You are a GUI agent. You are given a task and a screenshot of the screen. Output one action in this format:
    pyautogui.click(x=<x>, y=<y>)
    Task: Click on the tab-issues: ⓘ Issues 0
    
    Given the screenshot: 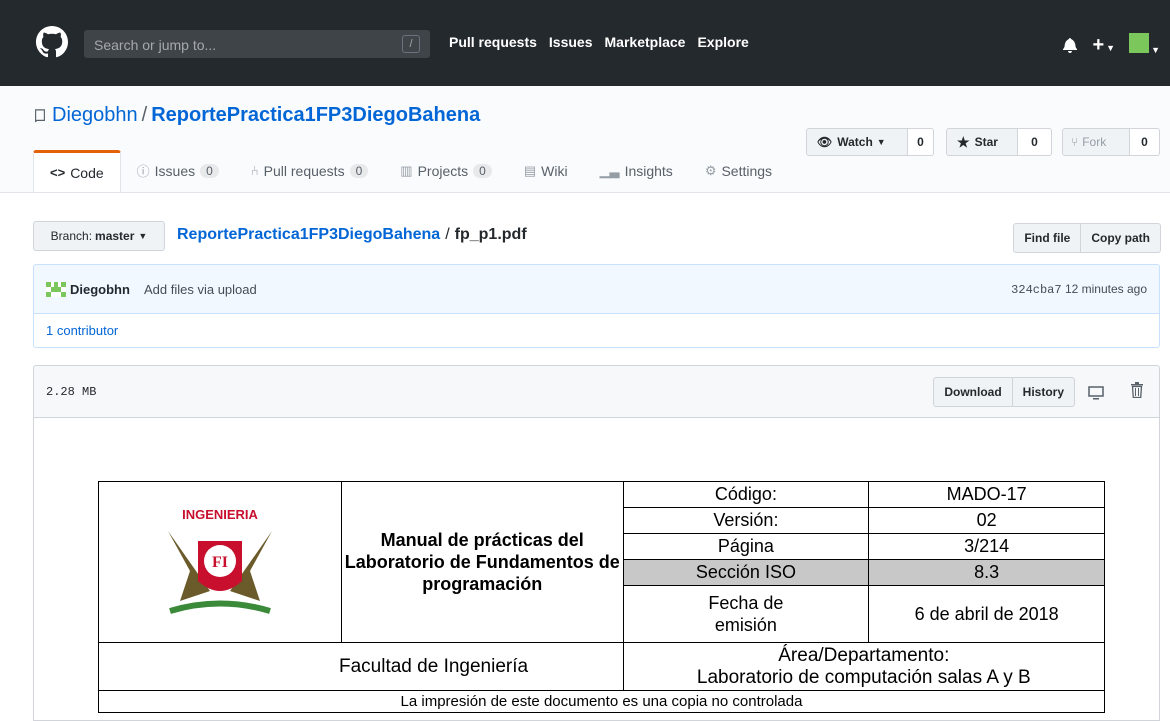 What is the action you would take?
    pyautogui.click(x=178, y=170)
    